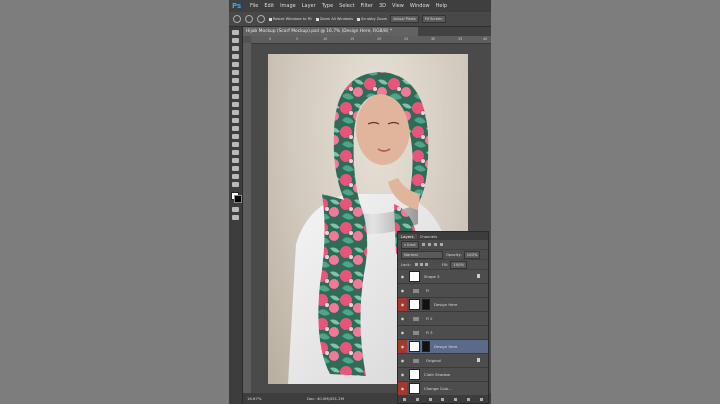 This screenshot has height=404, width=720. I want to click on add-style-icon, so click(417, 399).